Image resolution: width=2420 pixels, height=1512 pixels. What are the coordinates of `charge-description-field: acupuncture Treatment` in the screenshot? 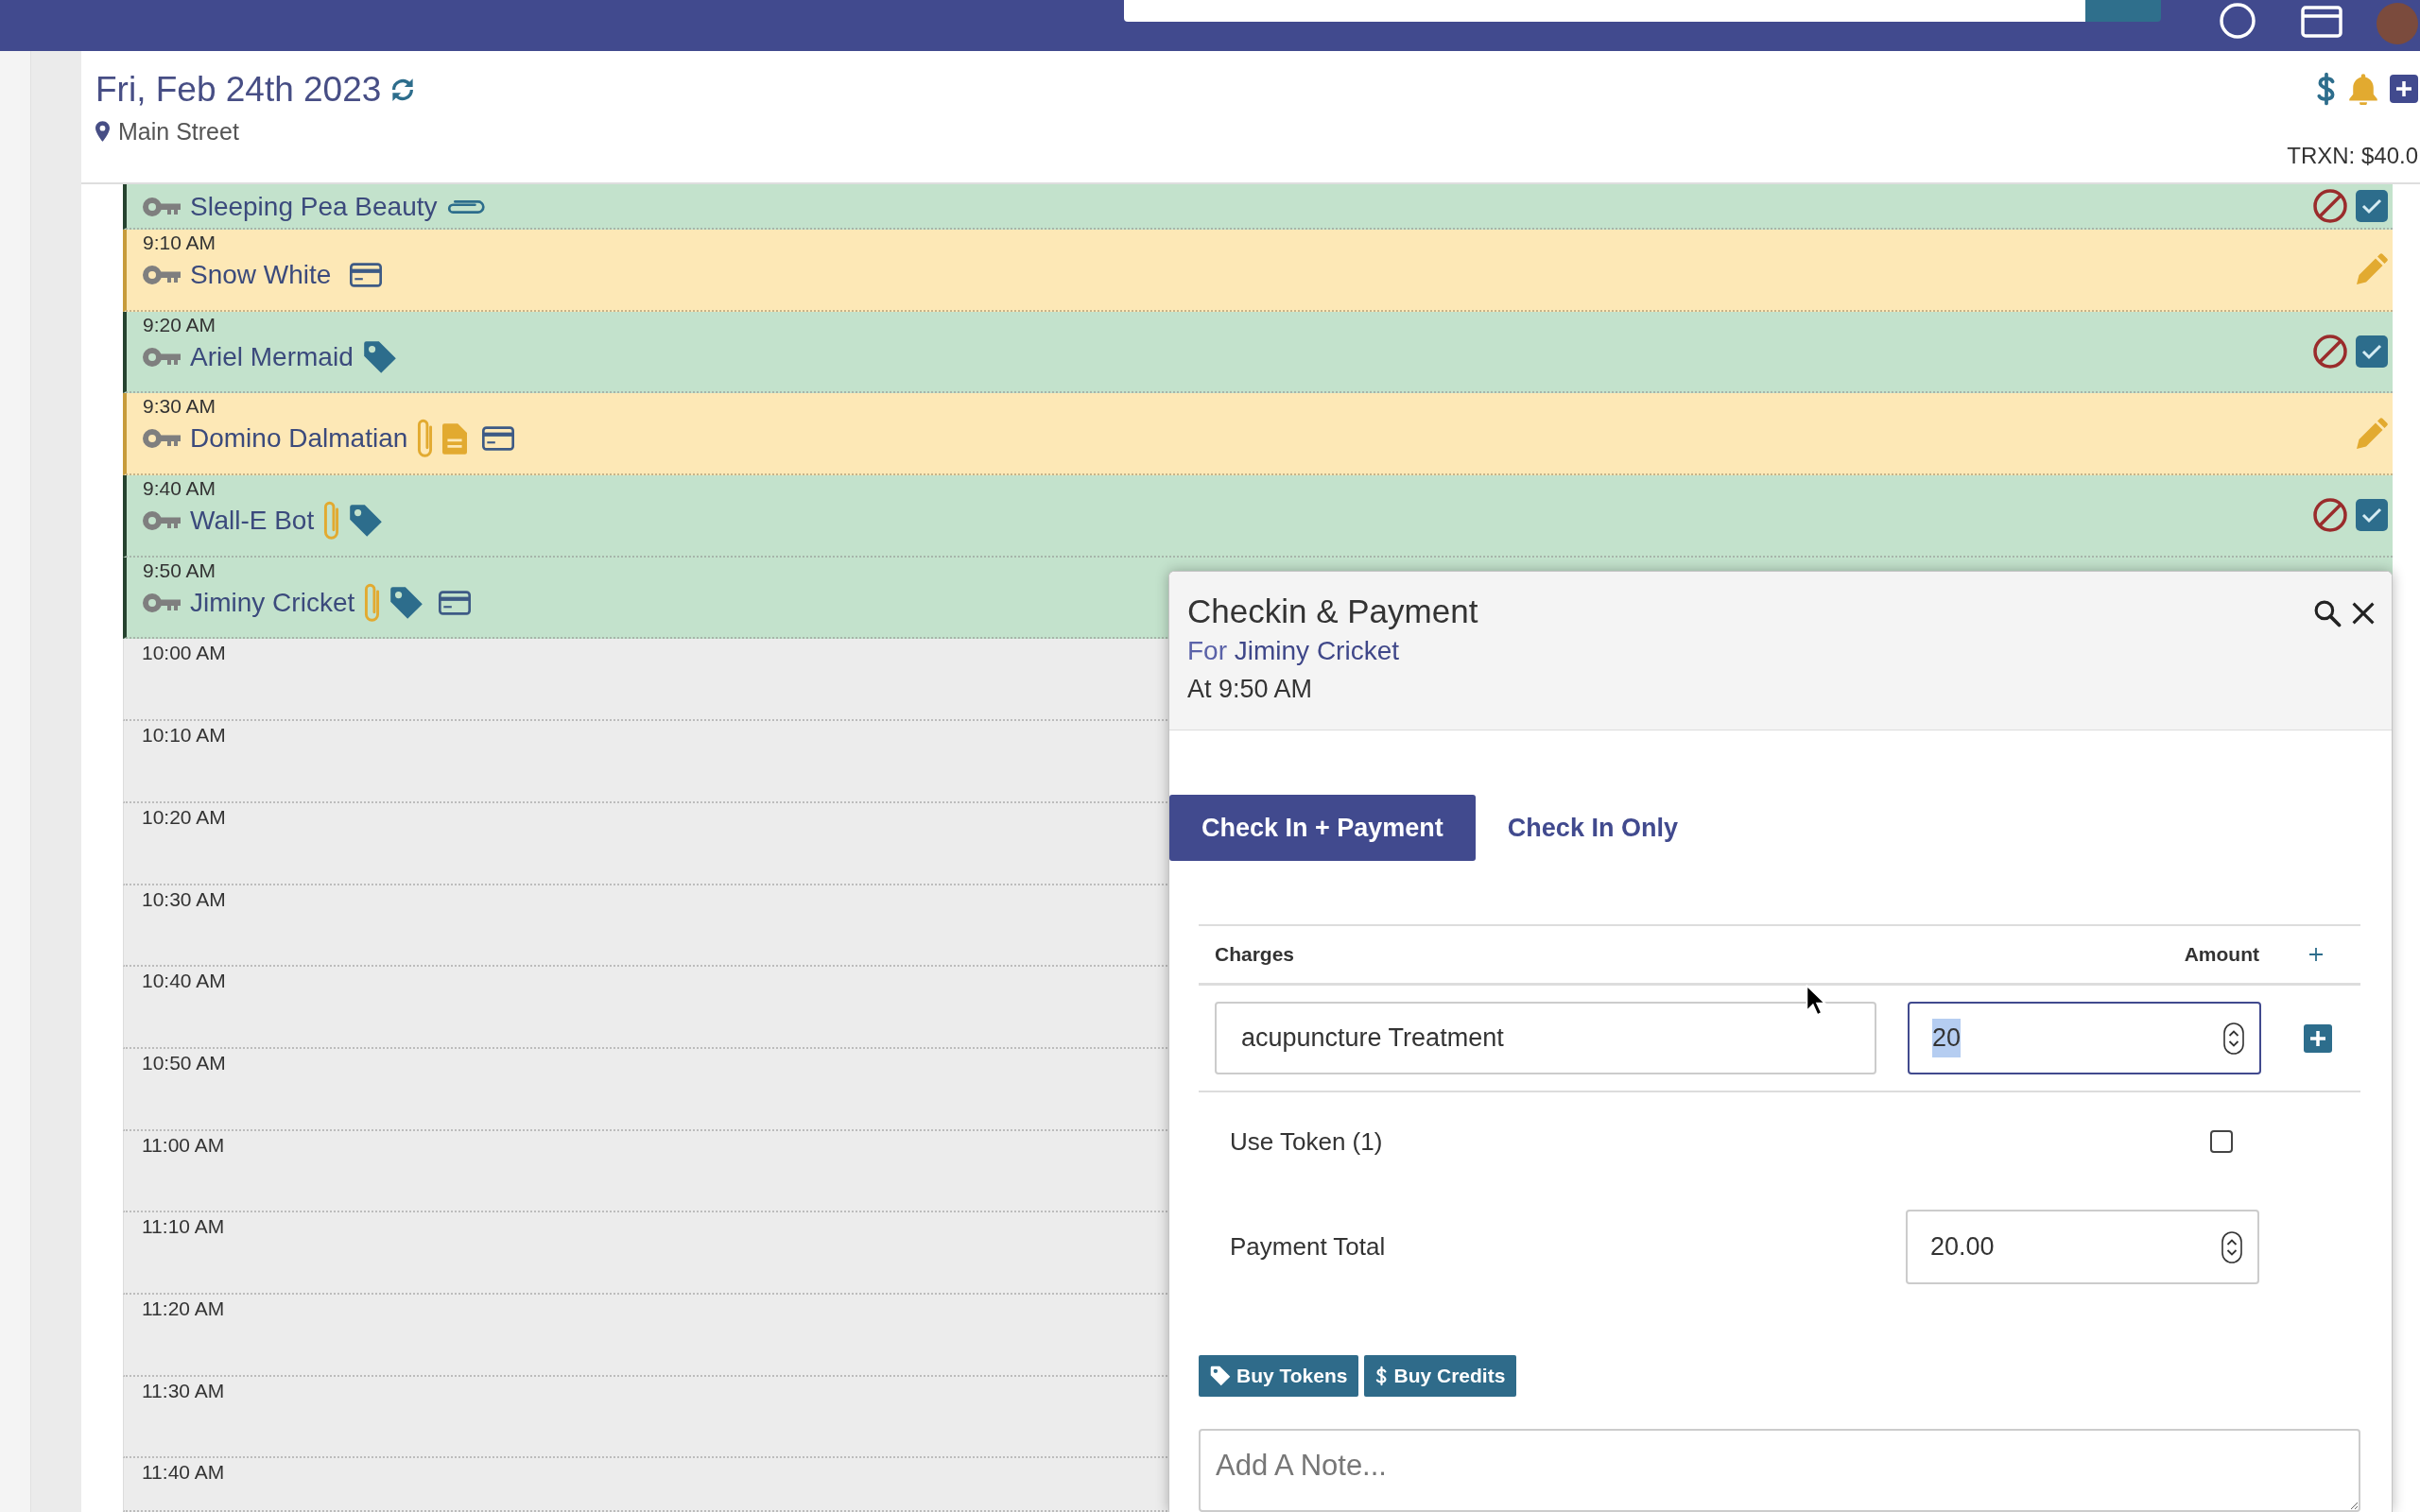 It's located at (1545, 1038).